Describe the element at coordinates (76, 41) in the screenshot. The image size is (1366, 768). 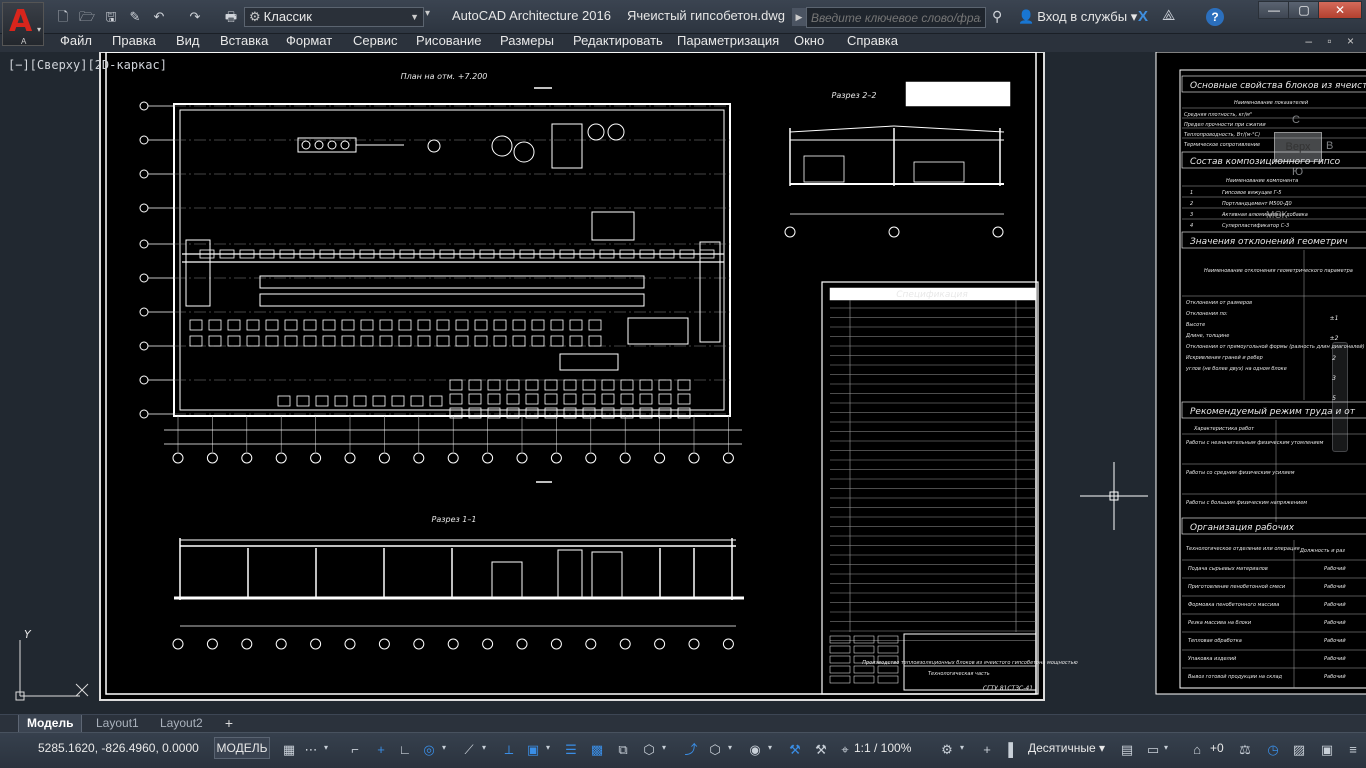
I see `menu-item-0: Файл` at that location.